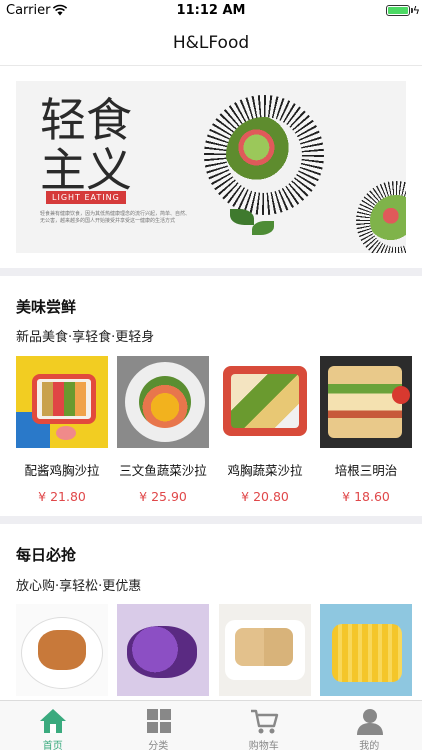  What do you see at coordinates (79, 586) in the screenshot?
I see `section-subtitle: 放心购·享轻松·更优惠` at bounding box center [79, 586].